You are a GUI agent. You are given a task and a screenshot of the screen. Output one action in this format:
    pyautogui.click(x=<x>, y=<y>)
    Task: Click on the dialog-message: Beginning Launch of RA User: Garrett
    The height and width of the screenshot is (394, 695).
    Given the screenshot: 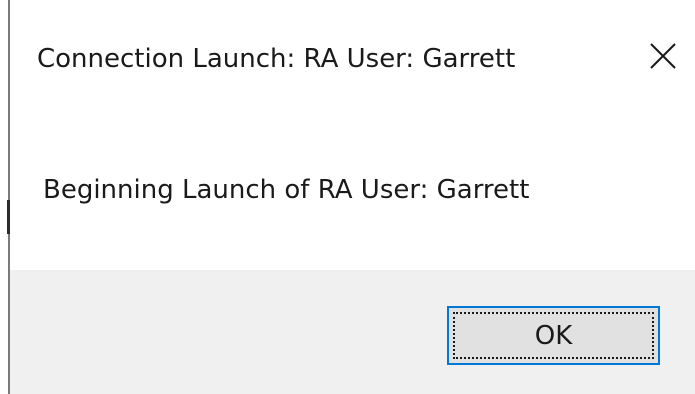 What is the action you would take?
    pyautogui.click(x=286, y=190)
    